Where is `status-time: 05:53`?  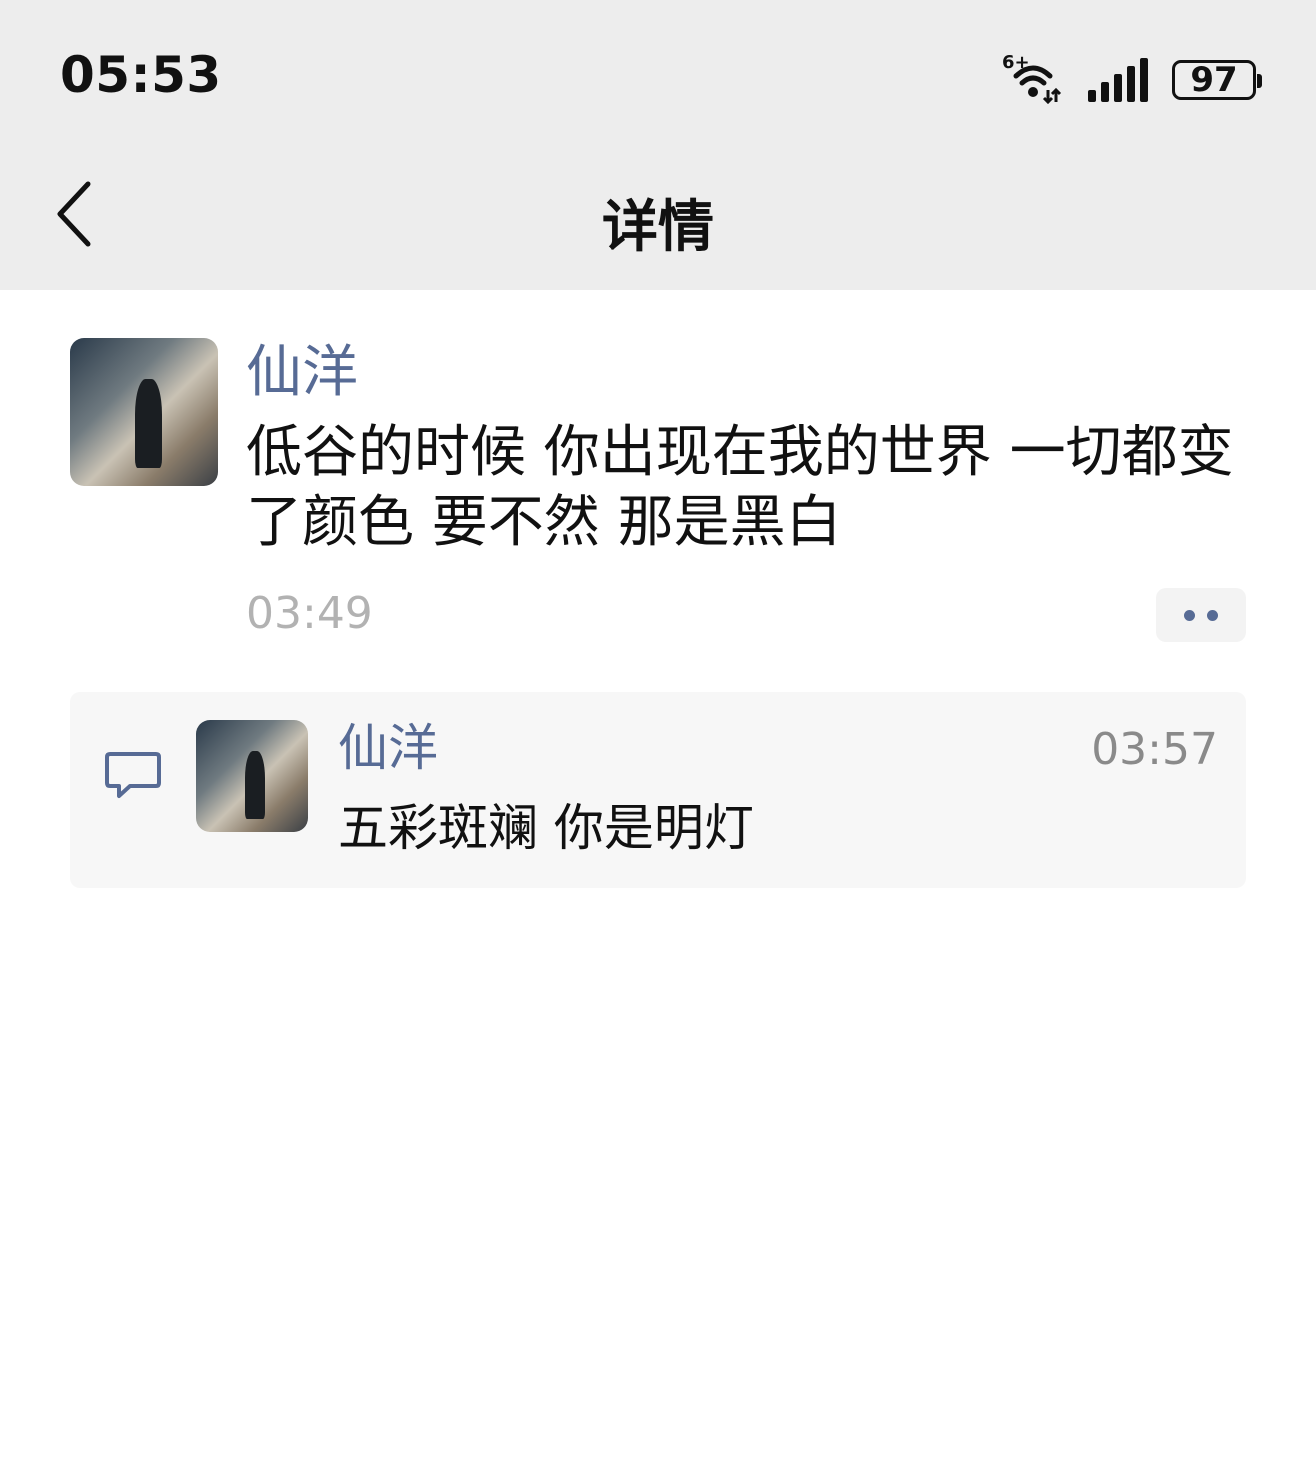
status-time: 05:53 is located at coordinates (141, 75).